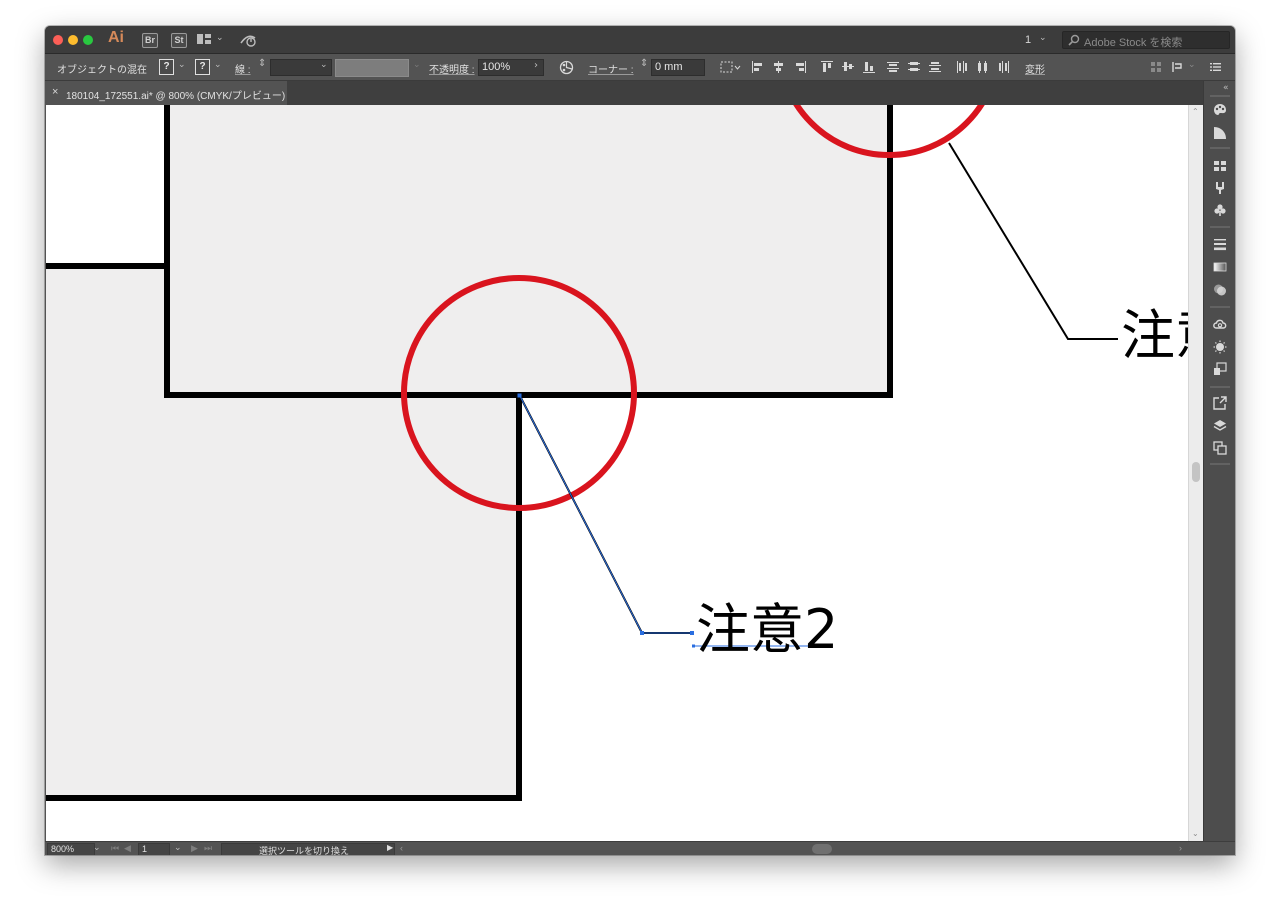 This screenshot has height=920, width=1280. Describe the element at coordinates (1226, 88) in the screenshot. I see `collapse-dock-icon: «` at that location.